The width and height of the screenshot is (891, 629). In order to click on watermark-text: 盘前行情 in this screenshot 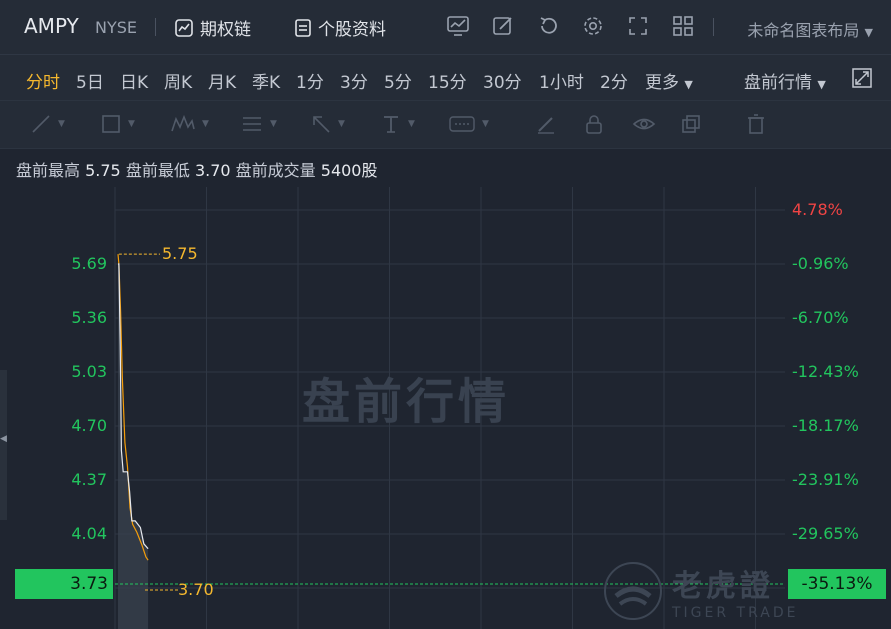, I will do `click(406, 402)`.